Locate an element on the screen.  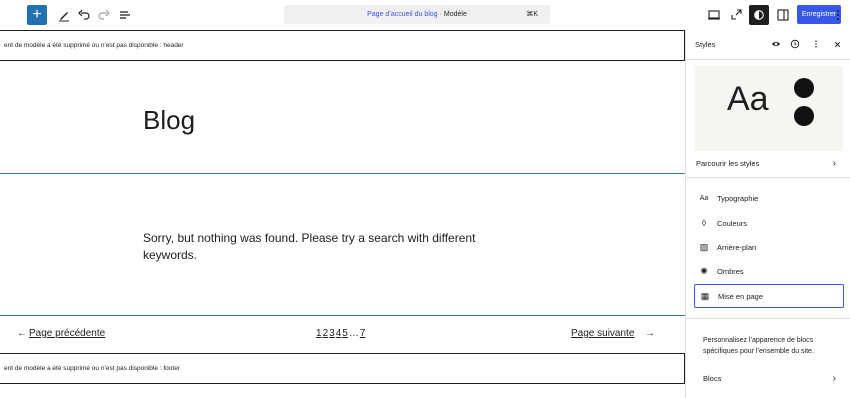
browse-styles-label: Parcourir les styles is located at coordinates (728, 163).